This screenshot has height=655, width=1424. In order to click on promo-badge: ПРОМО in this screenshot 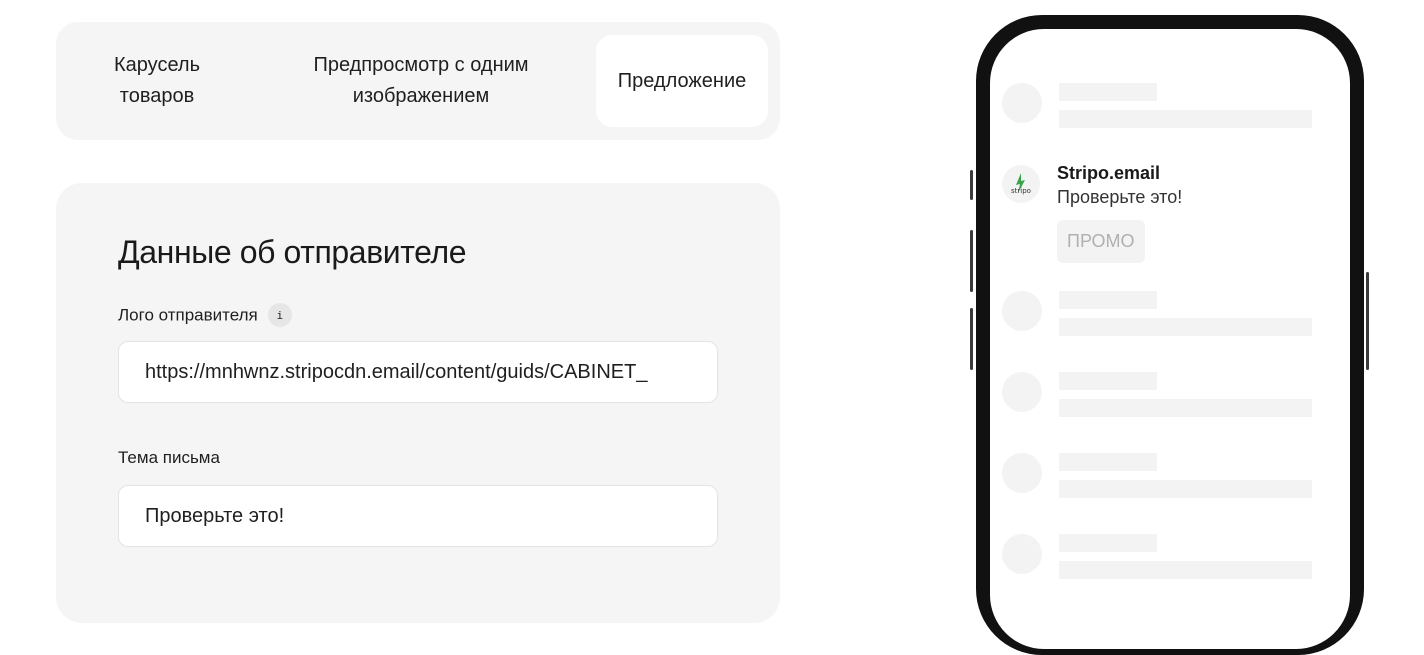, I will do `click(1101, 241)`.